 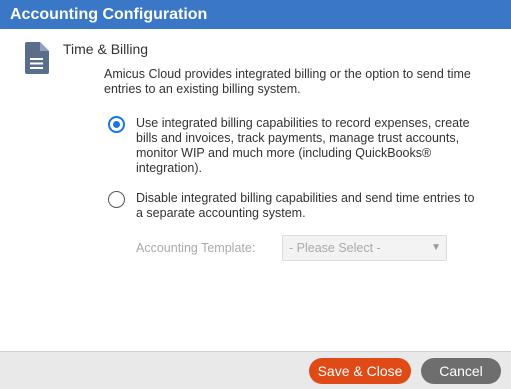 I want to click on dialog-footer: Save & Close Cancel, so click(x=255, y=370).